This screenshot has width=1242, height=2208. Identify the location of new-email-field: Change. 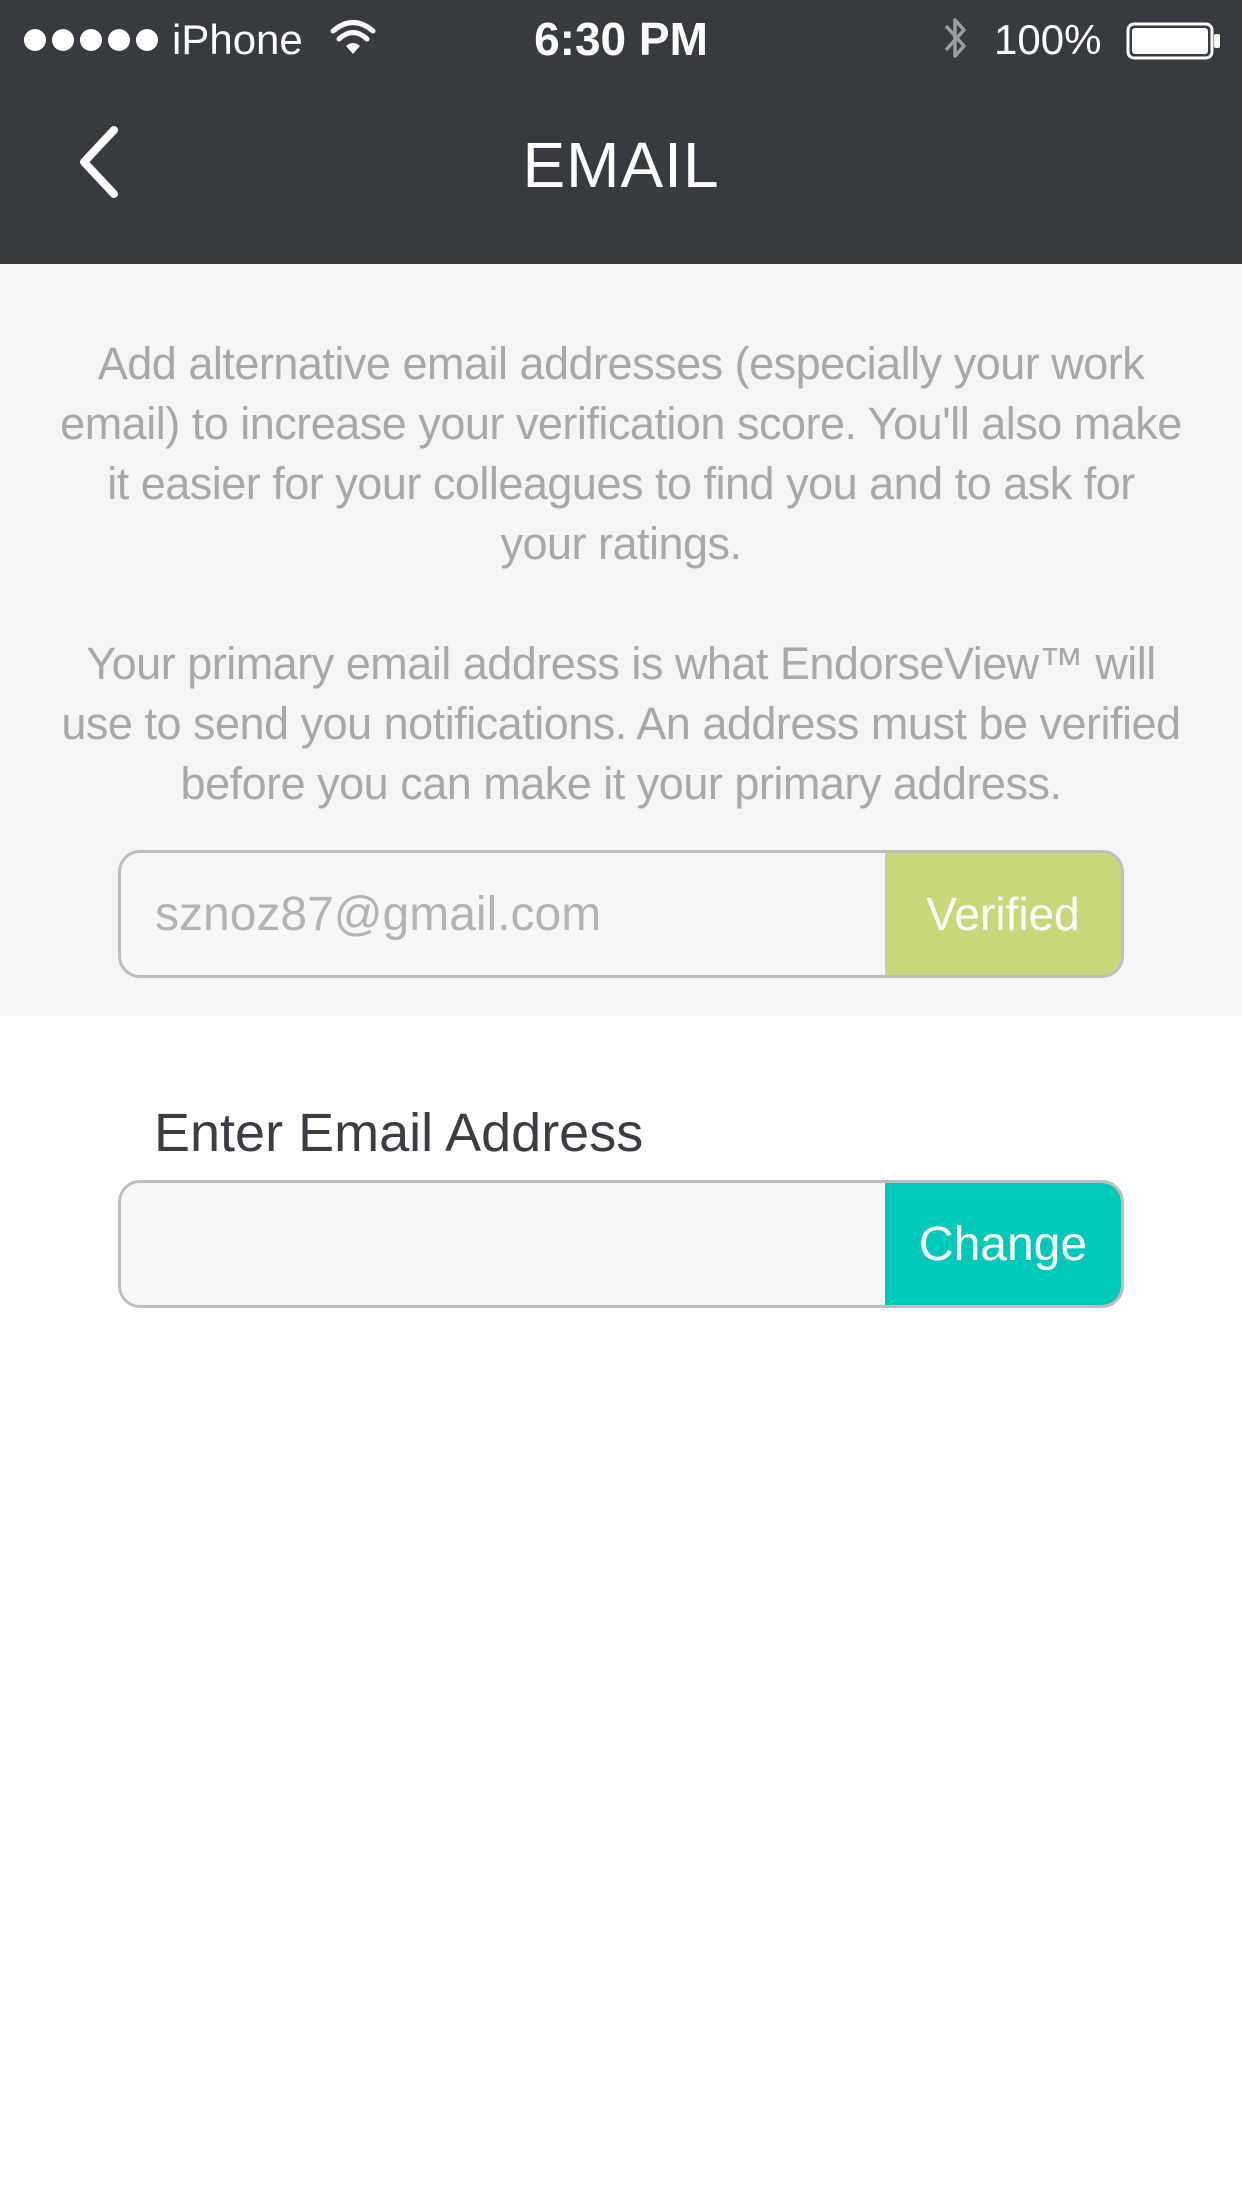
(621, 1244).